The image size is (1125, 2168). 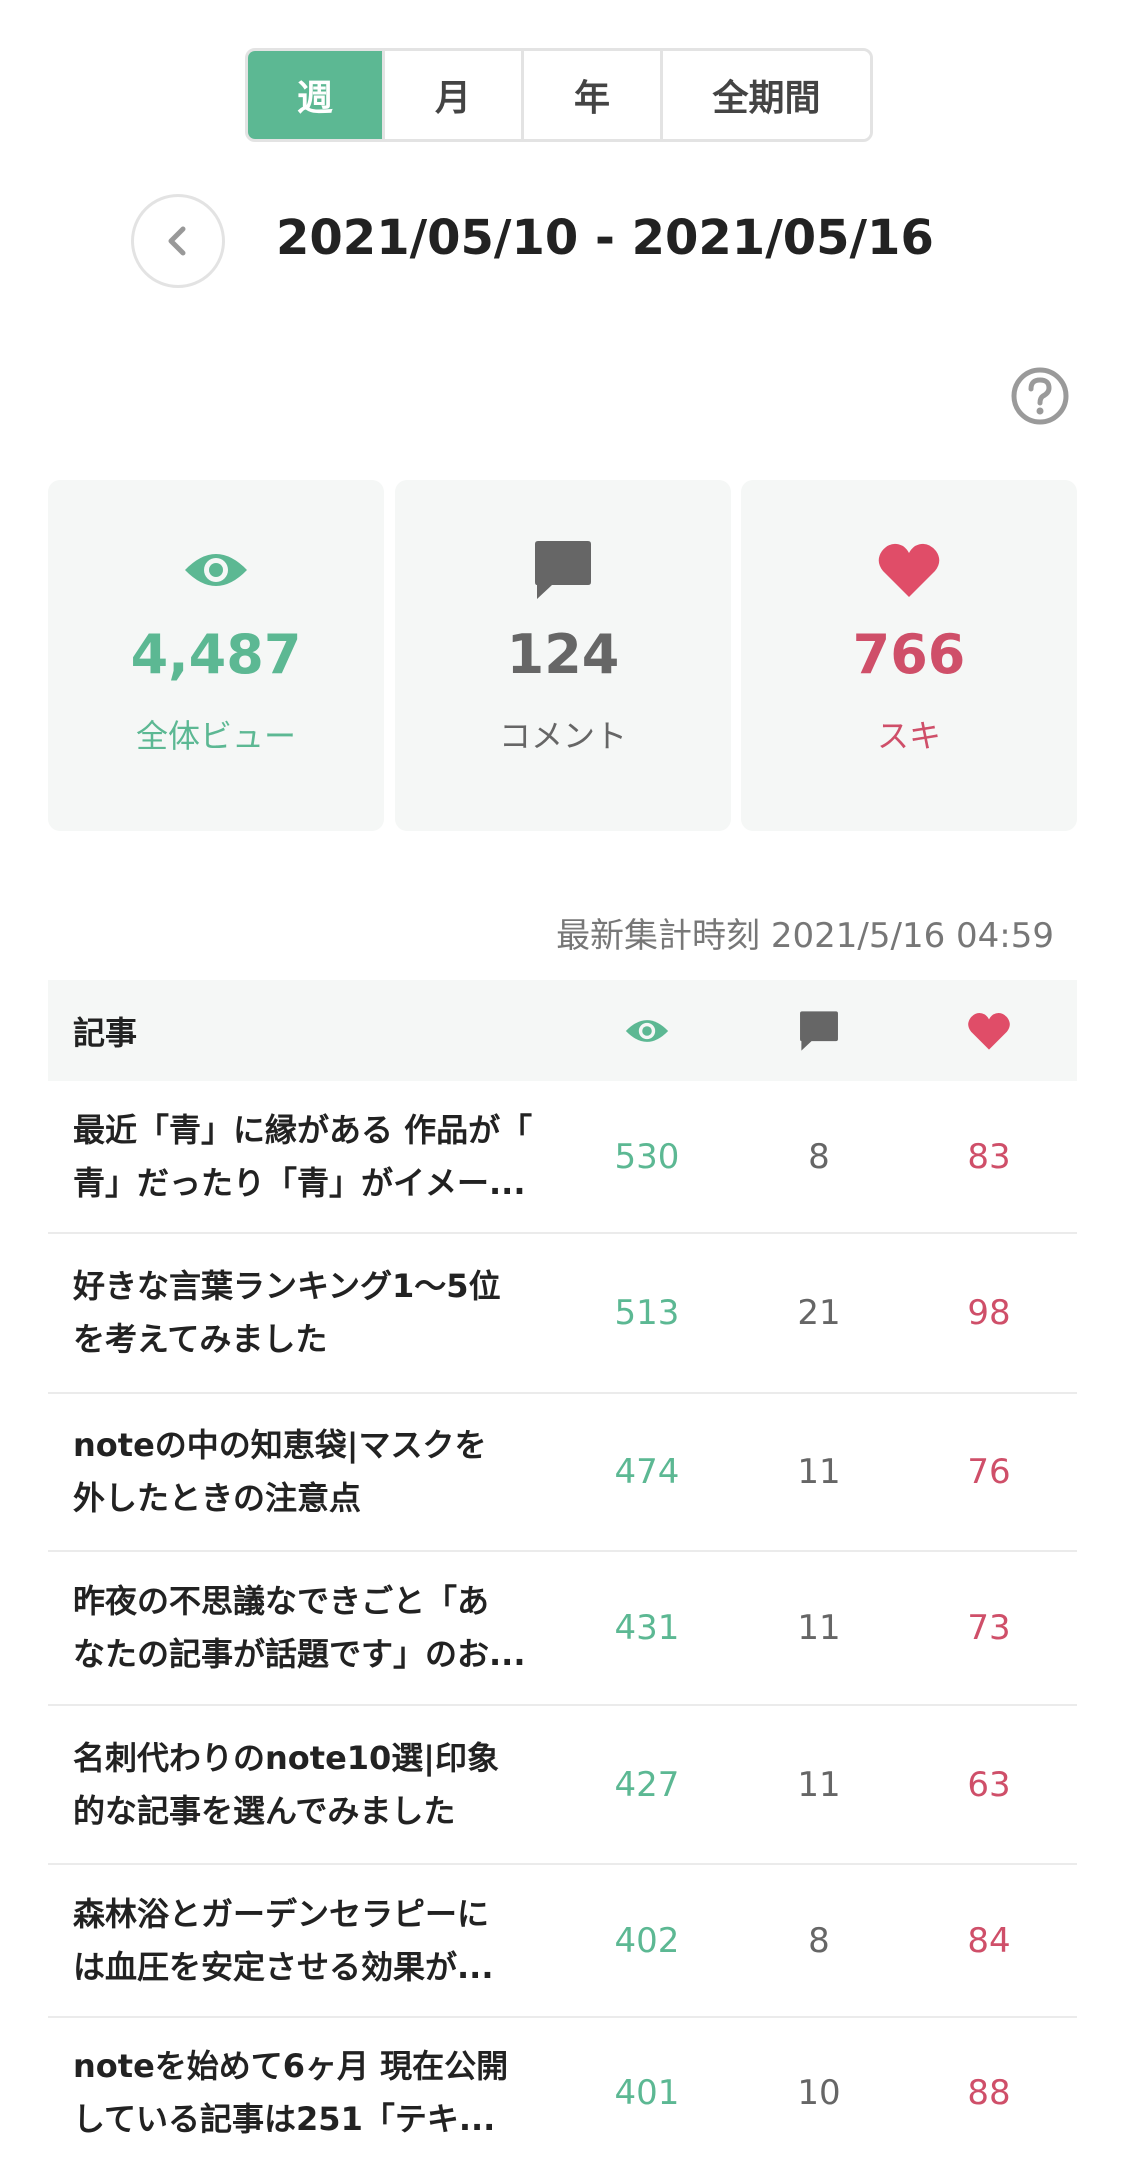 What do you see at coordinates (647, 1940) in the screenshot?
I see `views-count: 402` at bounding box center [647, 1940].